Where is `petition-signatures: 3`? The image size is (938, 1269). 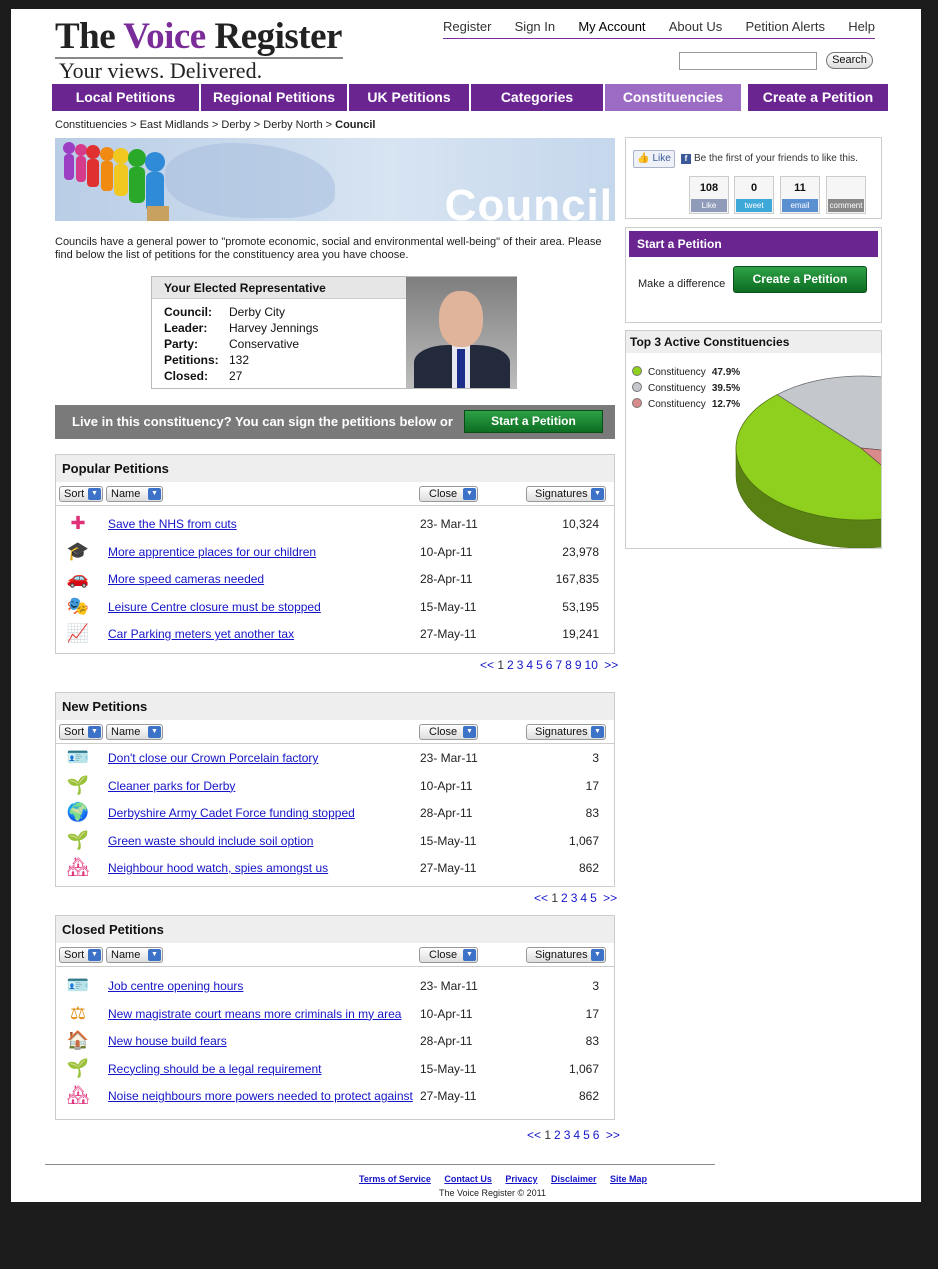 petition-signatures: 3 is located at coordinates (595, 758).